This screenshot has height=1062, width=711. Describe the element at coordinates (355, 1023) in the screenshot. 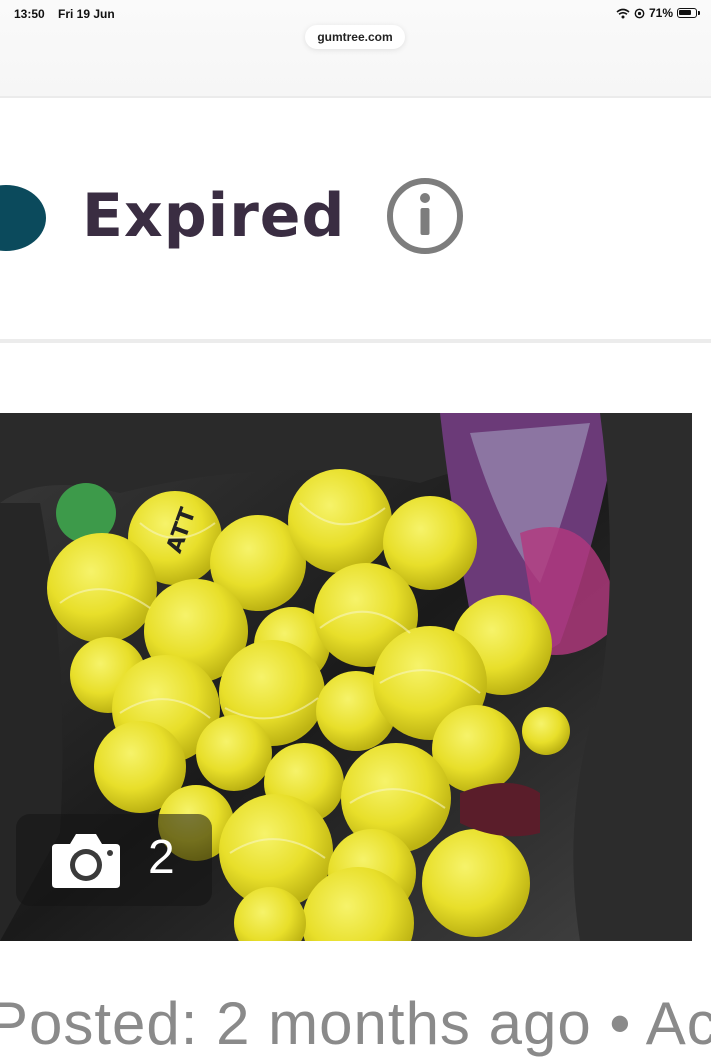

I see `posted-info: Posted: 2 months ago • Ac` at that location.